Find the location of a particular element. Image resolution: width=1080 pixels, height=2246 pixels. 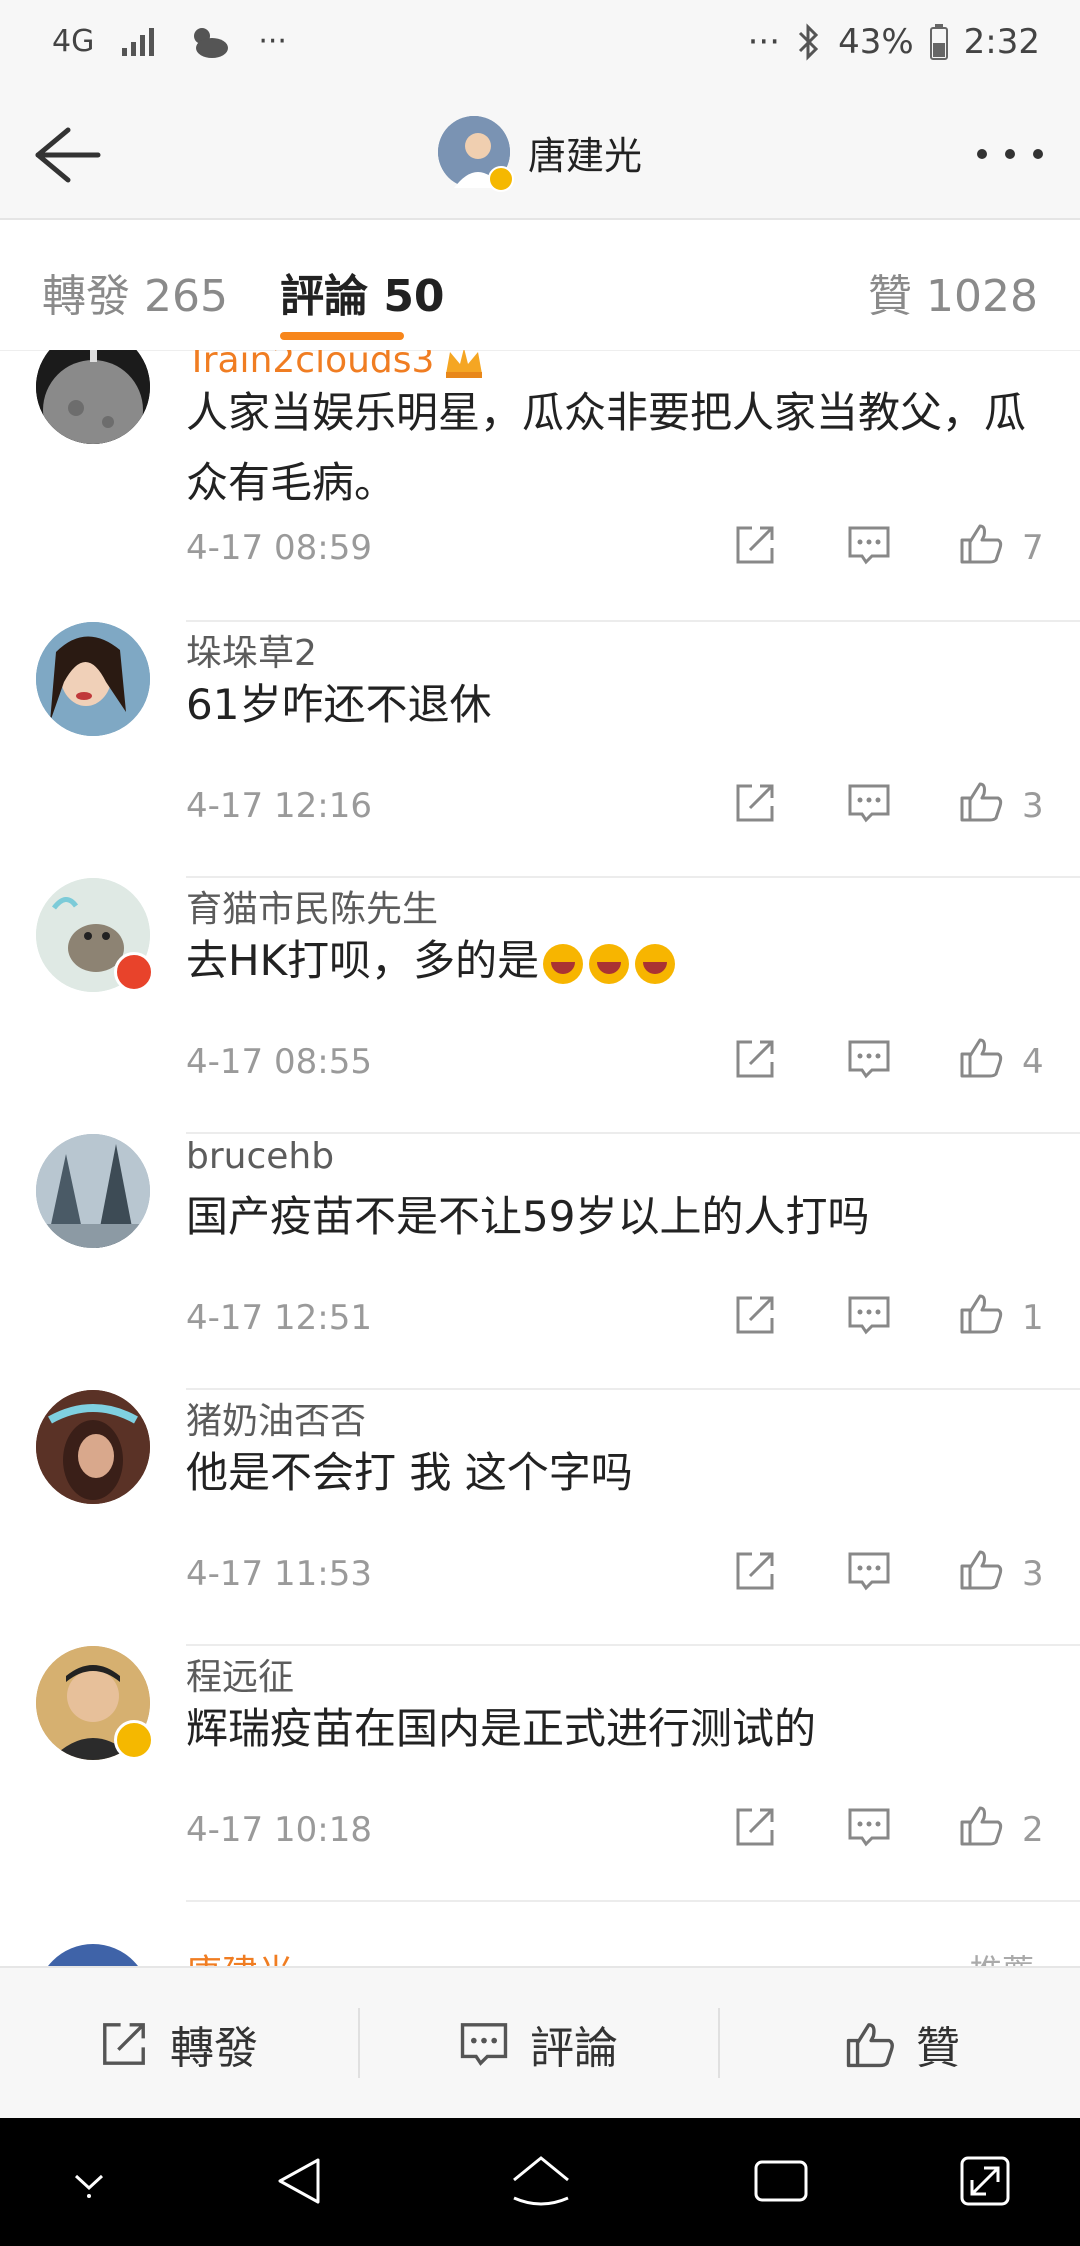

list-item: 育猫市民陈先生 去HK打呗，多的是 4-17 08:55 4 is located at coordinates (540, 1006).